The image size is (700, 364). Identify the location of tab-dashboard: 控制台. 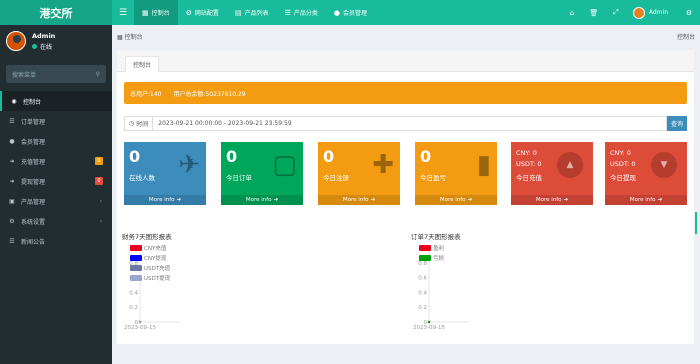
(142, 64).